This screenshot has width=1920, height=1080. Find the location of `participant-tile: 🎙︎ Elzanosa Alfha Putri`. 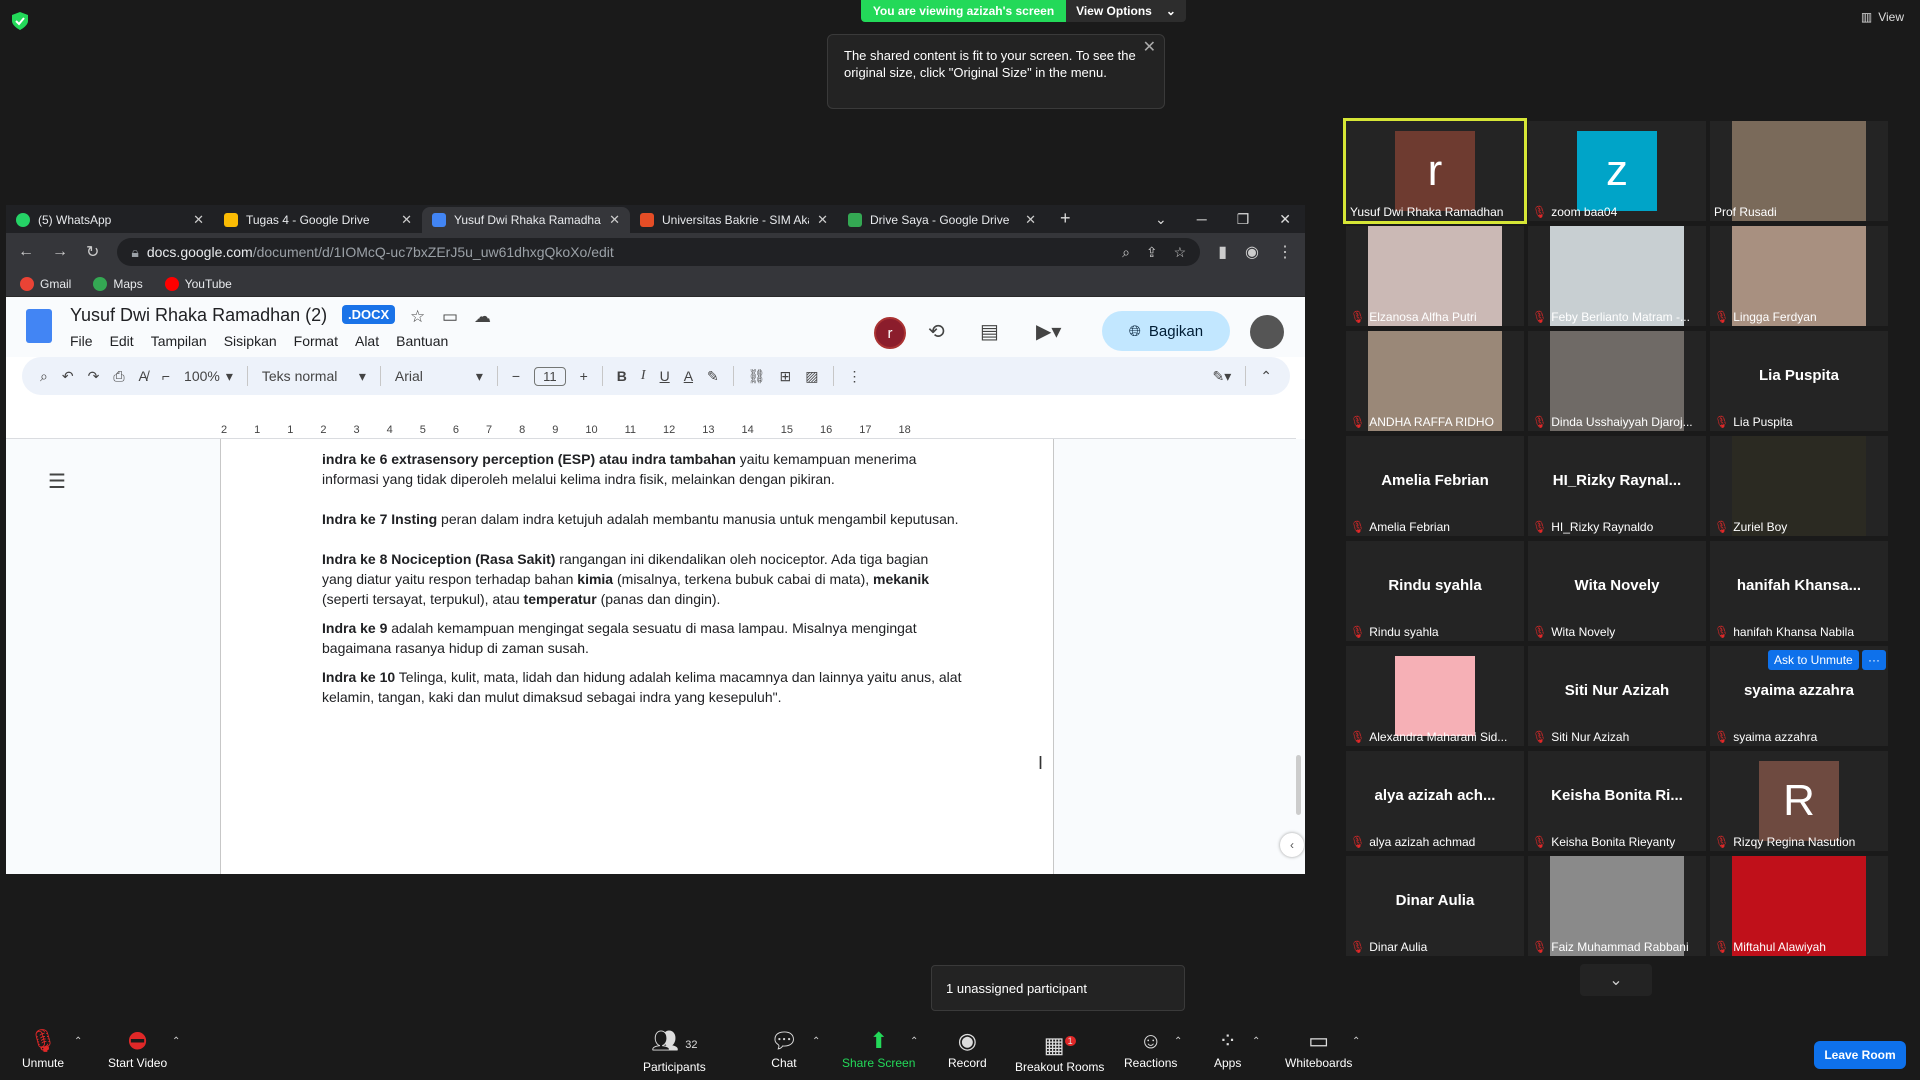

participant-tile: 🎙︎ Elzanosa Alfha Putri is located at coordinates (1435, 276).